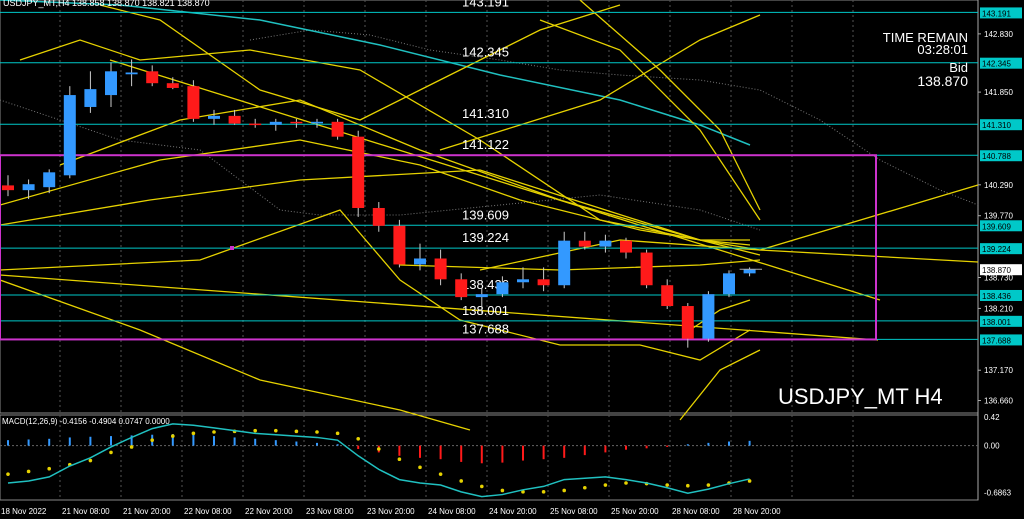 The height and width of the screenshot is (519, 1024). What do you see at coordinates (485, 52) in the screenshot?
I see `level-label: 142.345` at bounding box center [485, 52].